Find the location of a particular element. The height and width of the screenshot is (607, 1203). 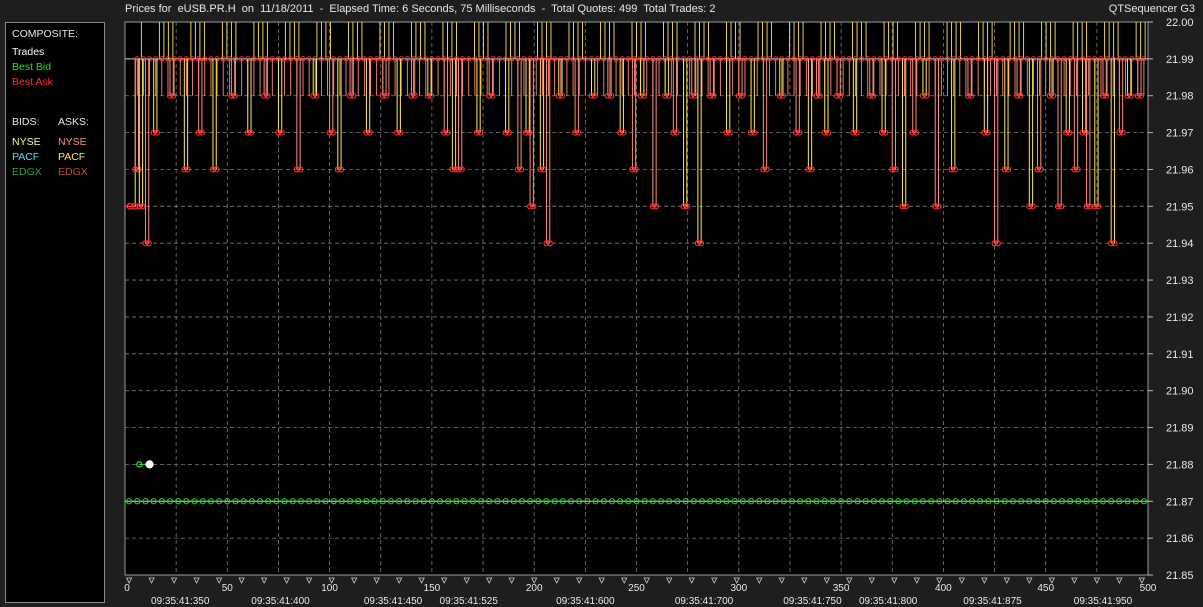

y-tick-label: 21.90 is located at coordinates (1180, 392).